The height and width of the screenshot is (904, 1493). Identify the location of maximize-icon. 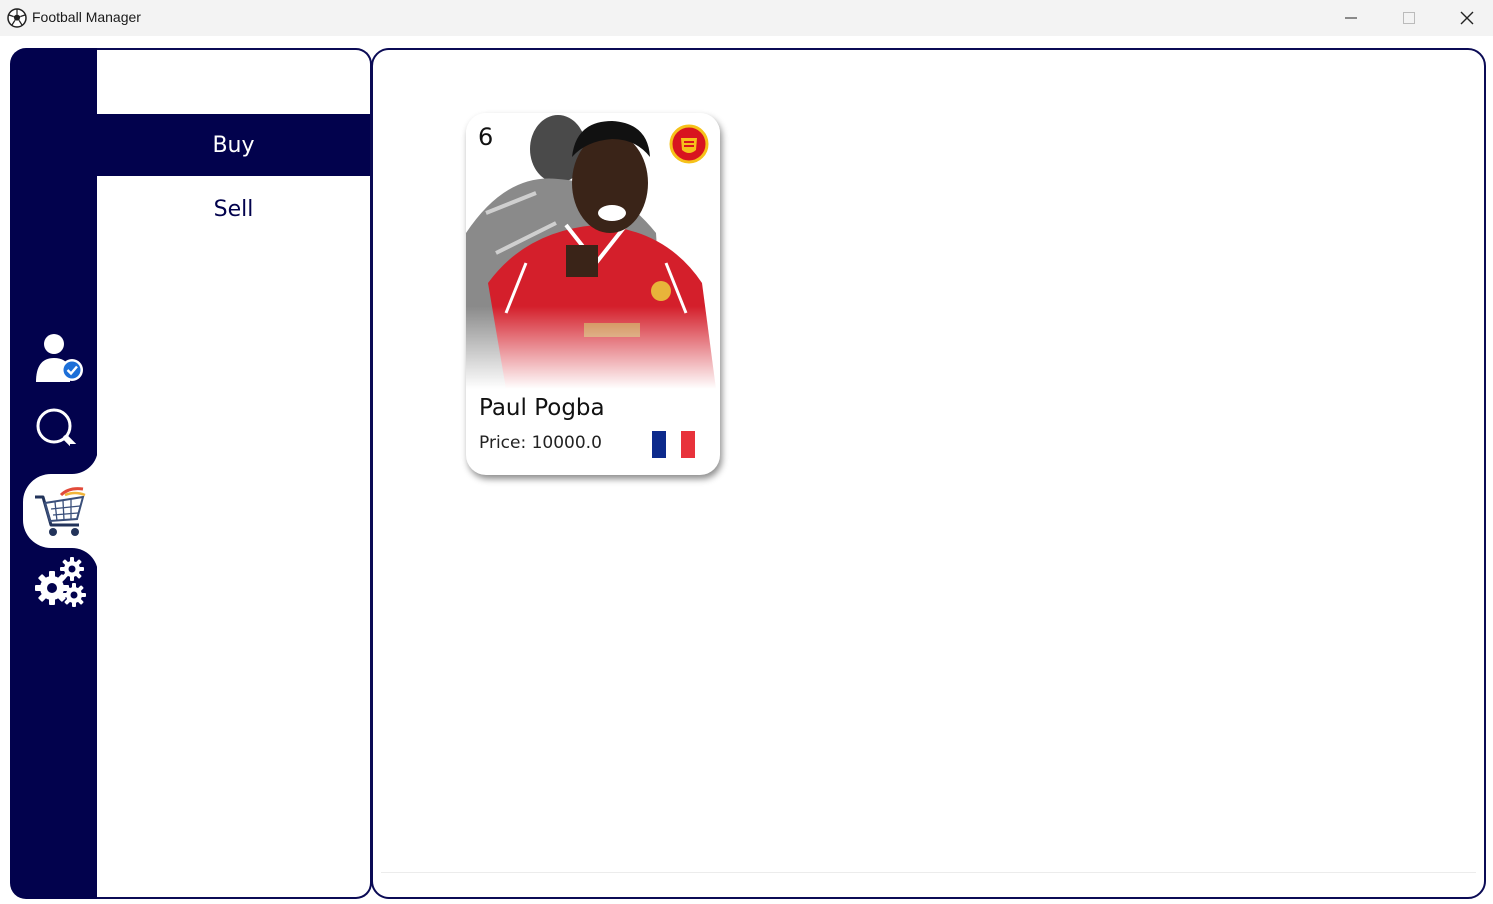
(1409, 18).